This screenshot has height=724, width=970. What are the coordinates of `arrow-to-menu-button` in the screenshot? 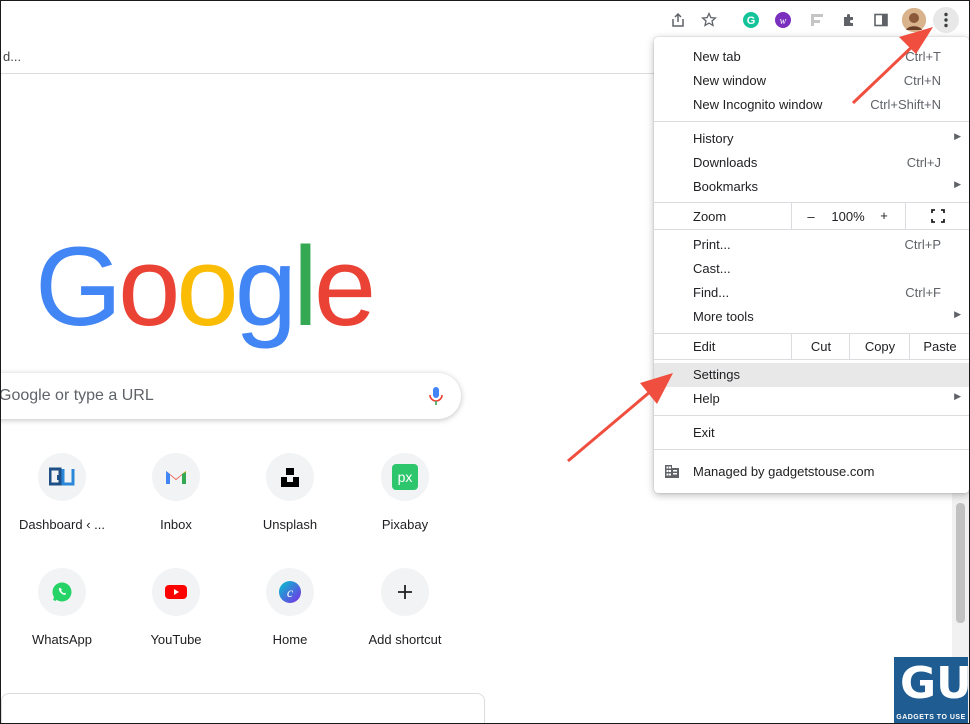 It's located at (892, 66).